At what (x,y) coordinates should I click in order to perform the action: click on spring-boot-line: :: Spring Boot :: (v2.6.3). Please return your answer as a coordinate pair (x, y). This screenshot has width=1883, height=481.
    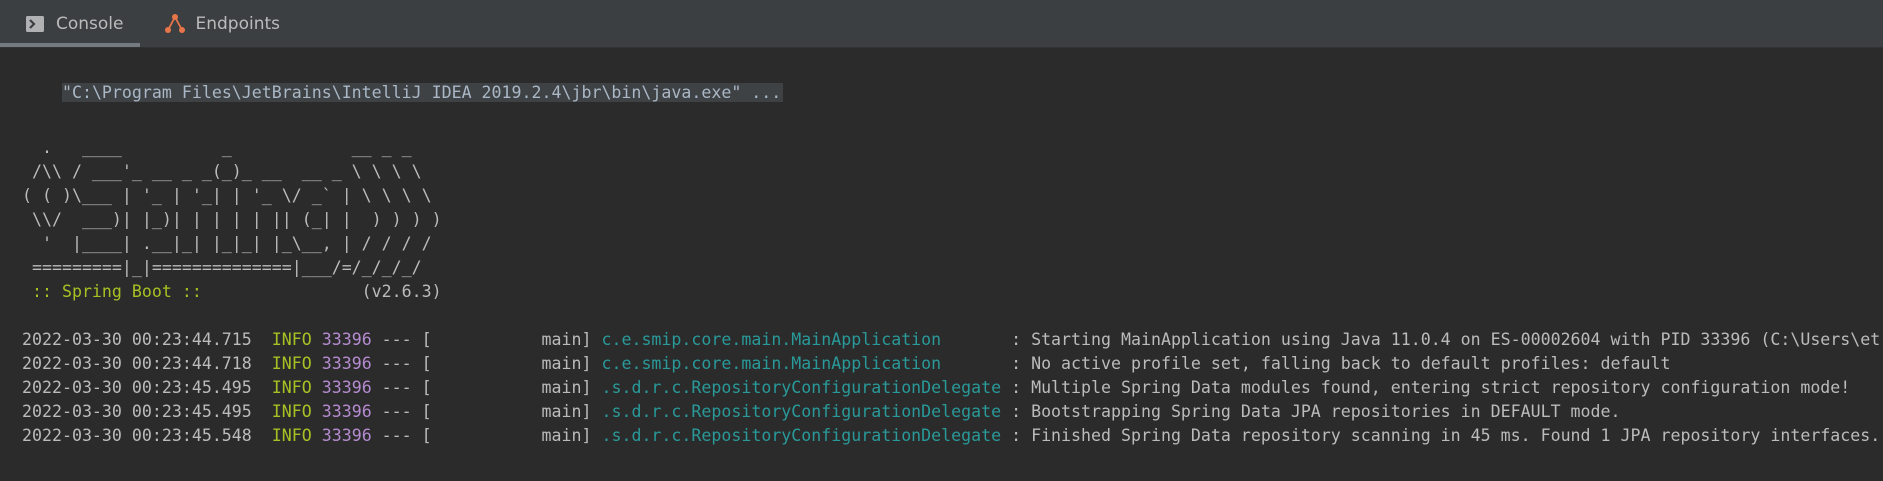
    Looking at the image, I should click on (232, 292).